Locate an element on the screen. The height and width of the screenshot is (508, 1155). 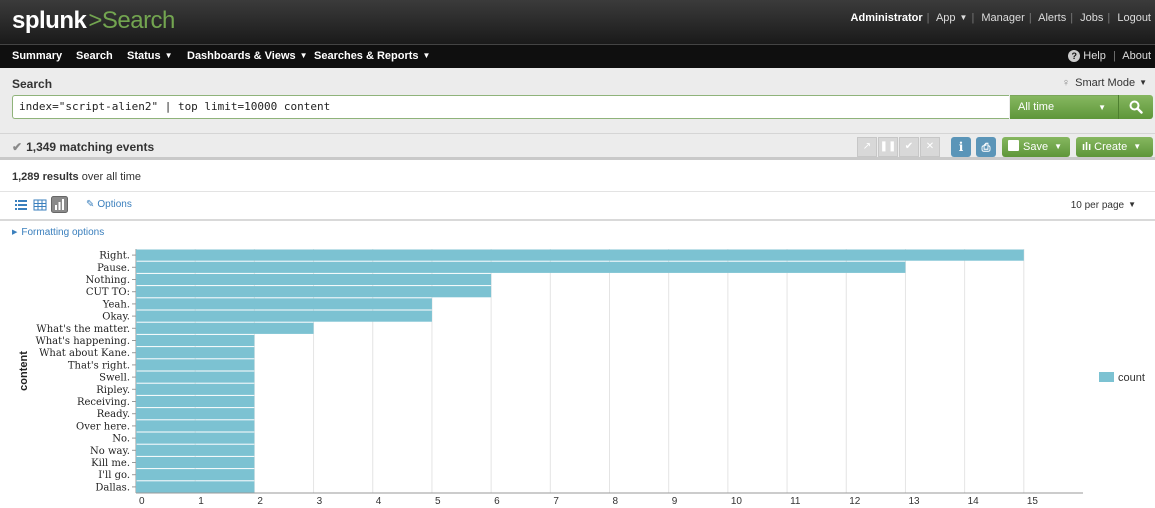
nav-right: ? Help | About is located at coordinates (1109, 56).